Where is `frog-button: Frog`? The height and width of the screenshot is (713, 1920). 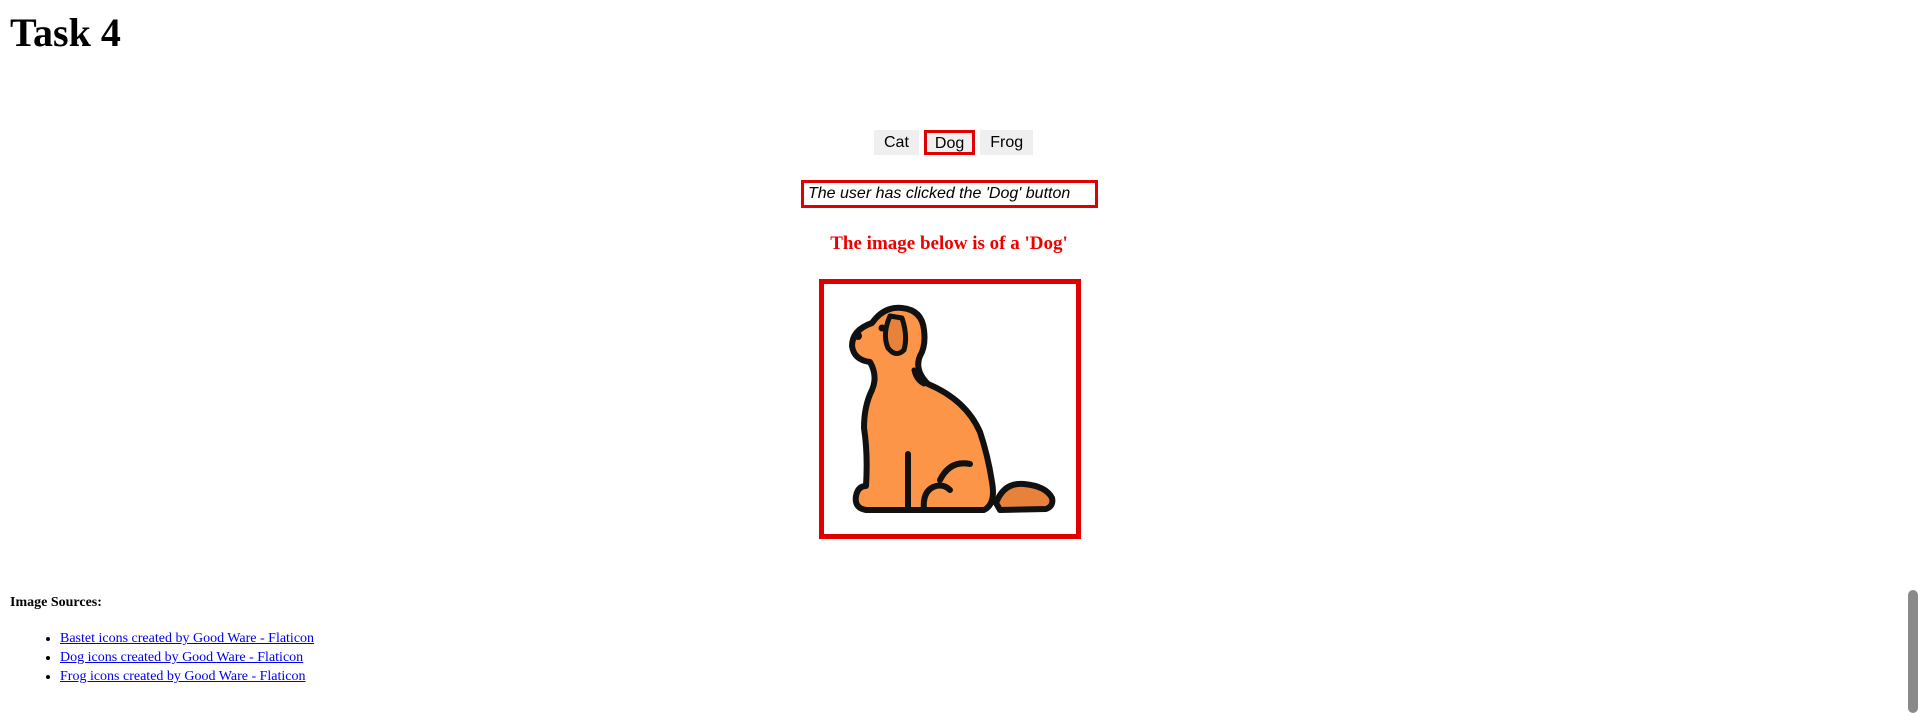
frog-button: Frog is located at coordinates (1007, 142).